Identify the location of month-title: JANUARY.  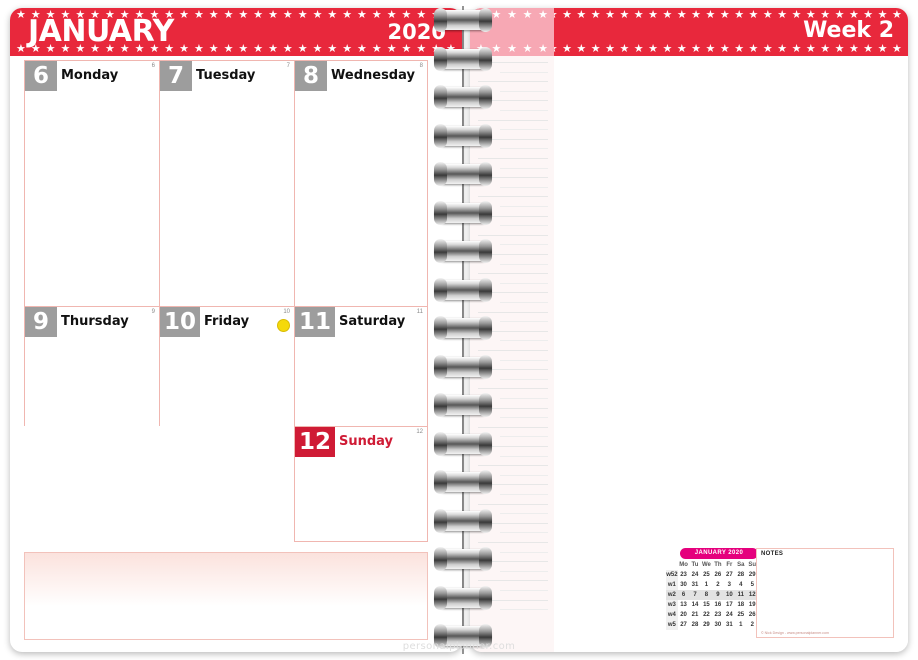
(101, 31).